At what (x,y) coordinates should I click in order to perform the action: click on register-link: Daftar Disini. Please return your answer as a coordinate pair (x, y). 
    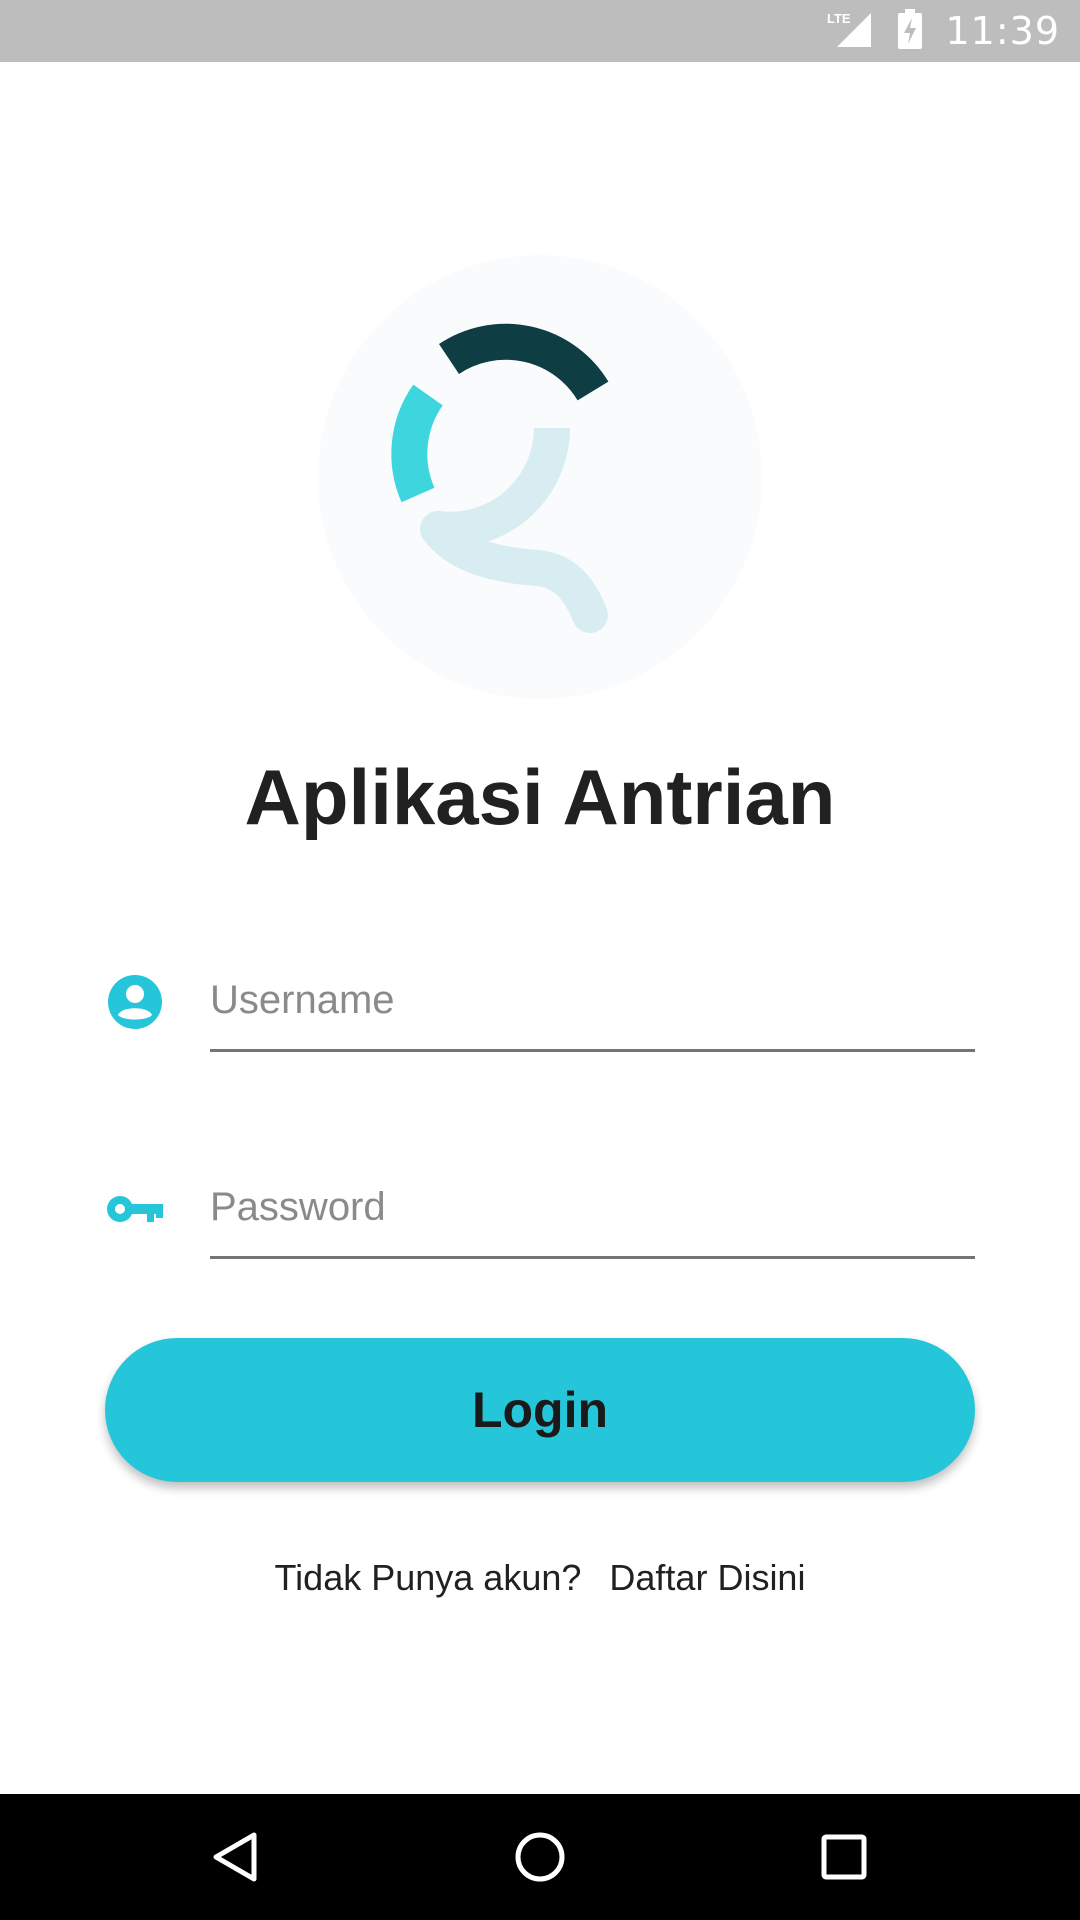
    Looking at the image, I should click on (707, 1578).